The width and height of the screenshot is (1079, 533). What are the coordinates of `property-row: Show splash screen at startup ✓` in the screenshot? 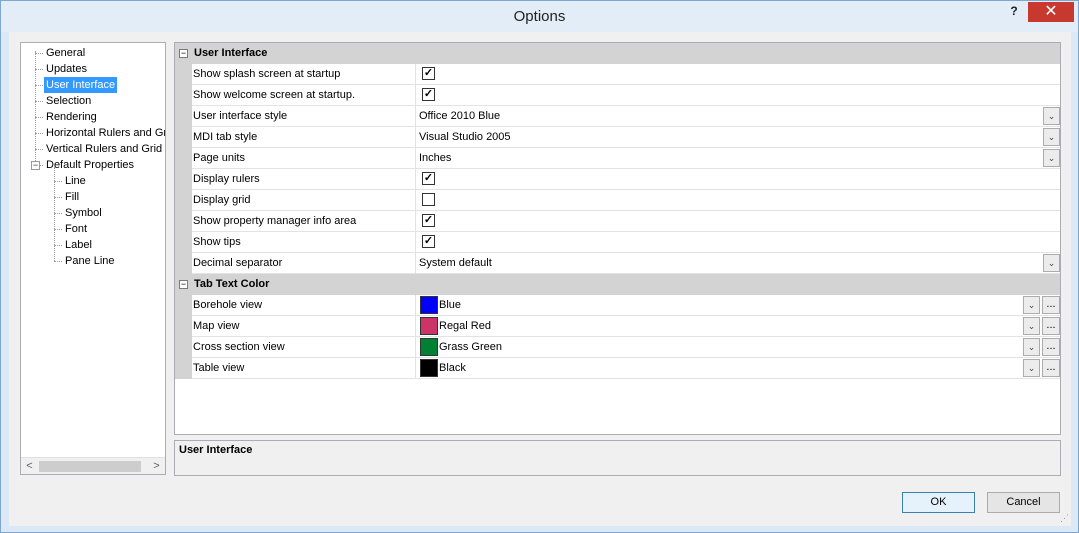 It's located at (626, 74).